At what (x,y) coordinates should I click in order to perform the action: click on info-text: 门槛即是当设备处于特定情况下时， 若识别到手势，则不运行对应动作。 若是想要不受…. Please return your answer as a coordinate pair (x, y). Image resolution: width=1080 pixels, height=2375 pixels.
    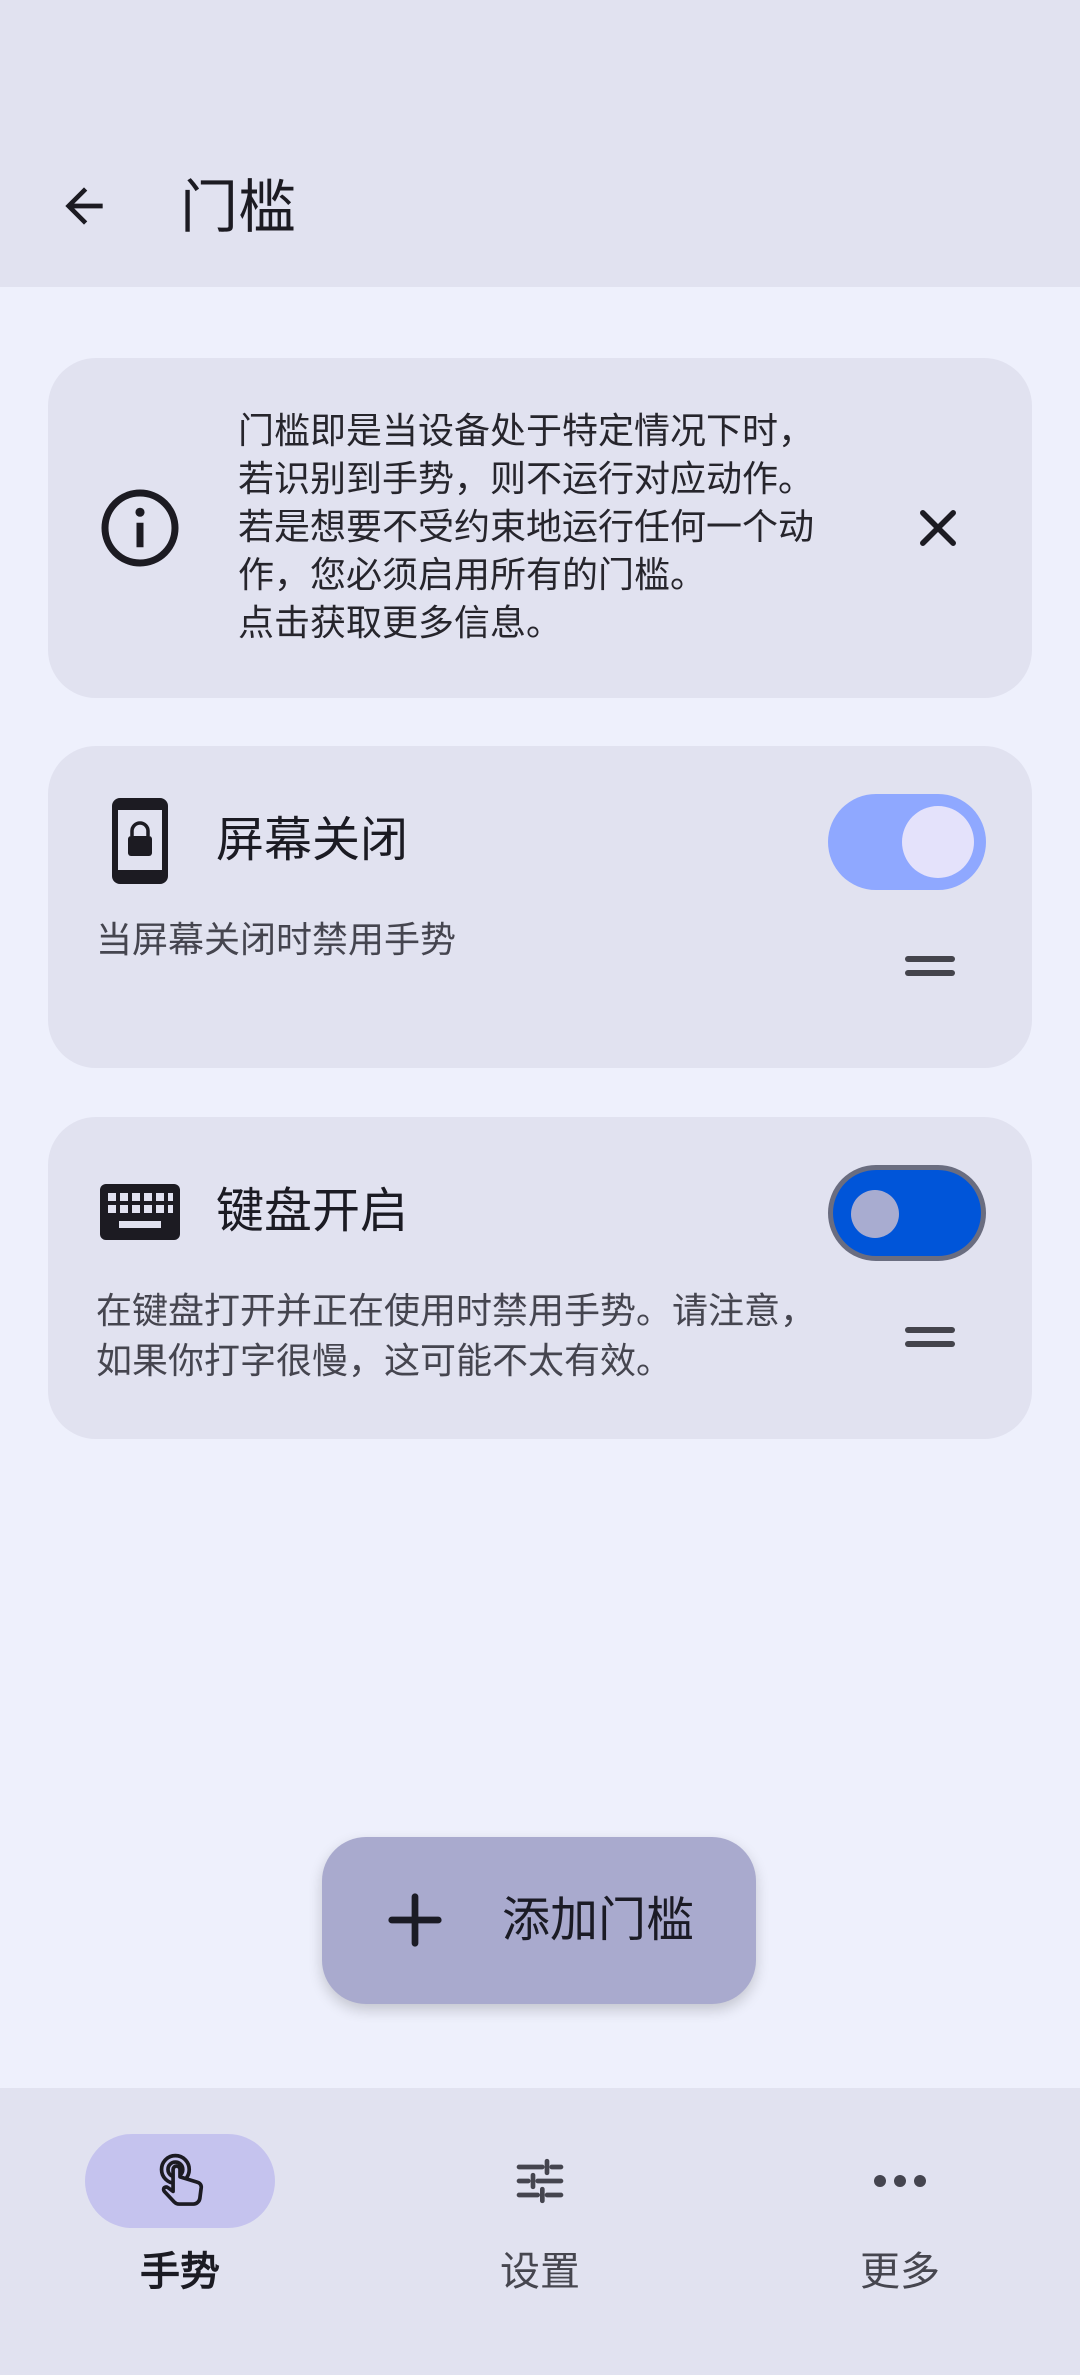
    Looking at the image, I should click on (568, 528).